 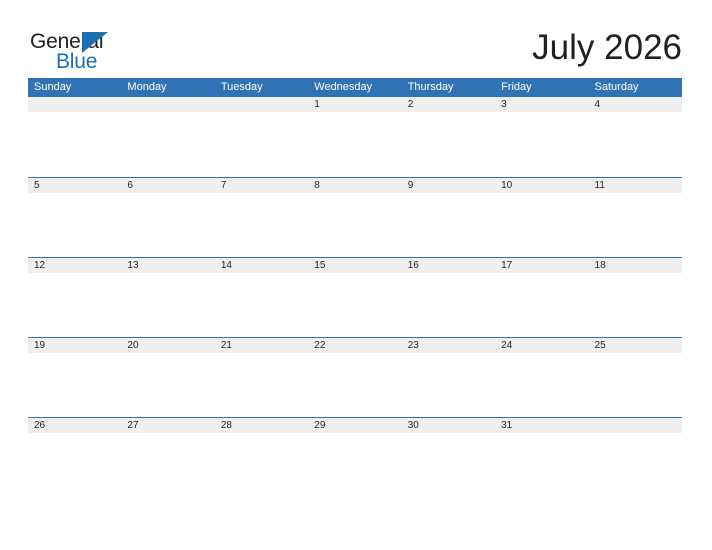 What do you see at coordinates (541, 104) in the screenshot?
I see `day-cell: 3` at bounding box center [541, 104].